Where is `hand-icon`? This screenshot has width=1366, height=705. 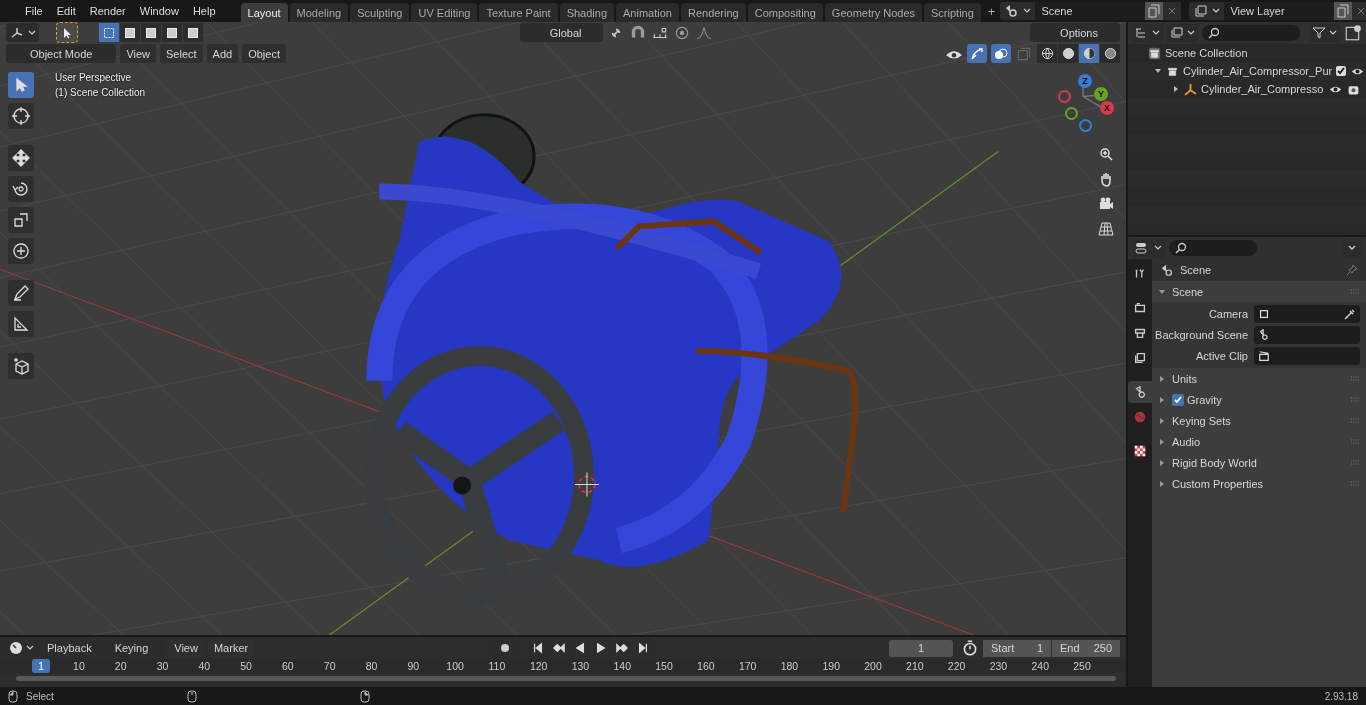
hand-icon is located at coordinates (1106, 179).